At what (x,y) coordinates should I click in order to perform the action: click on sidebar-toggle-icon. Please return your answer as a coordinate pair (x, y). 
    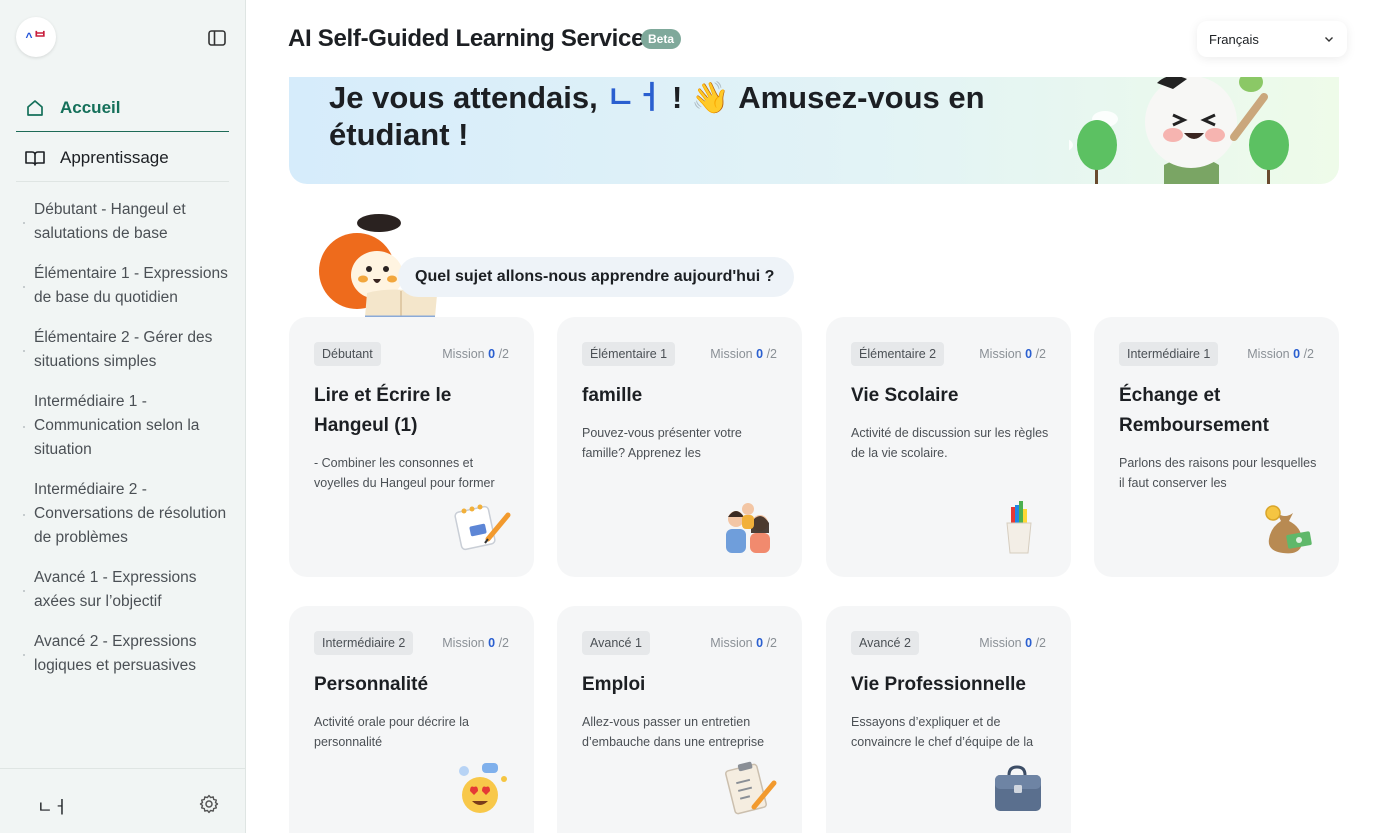
    Looking at the image, I should click on (217, 38).